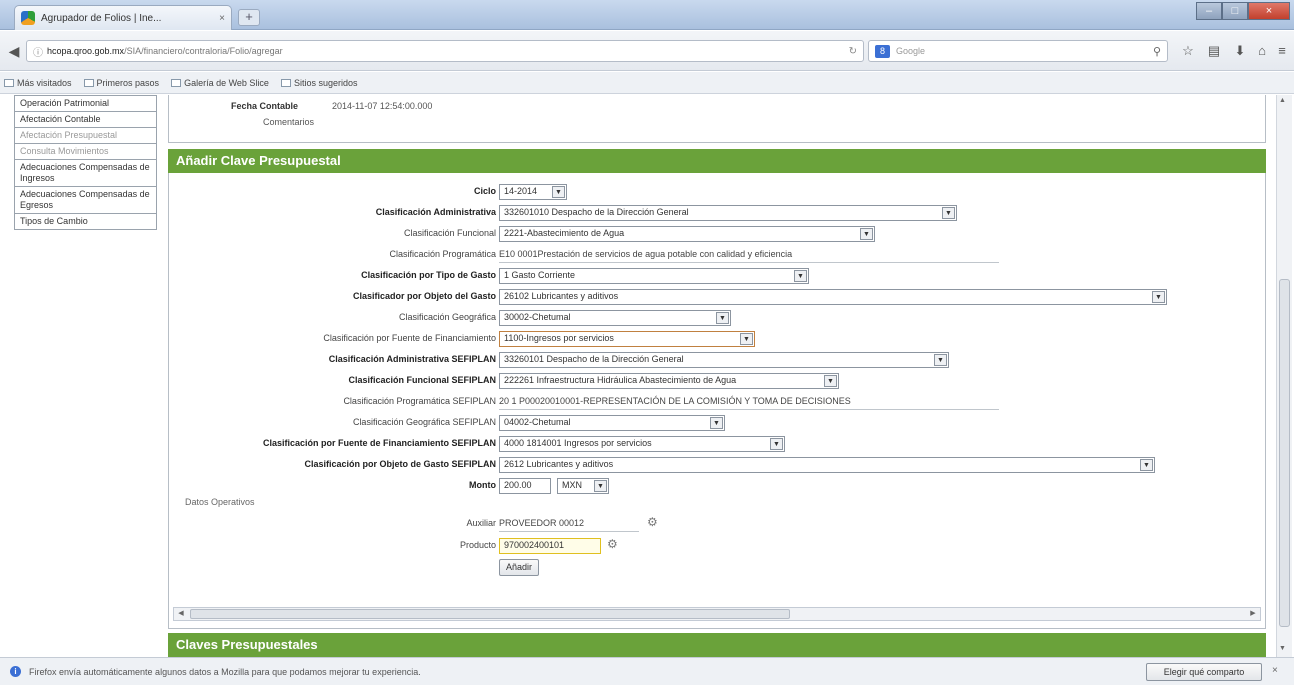  Describe the element at coordinates (1188, 51) in the screenshot. I see `bookmark-star-icon: ☆` at that location.